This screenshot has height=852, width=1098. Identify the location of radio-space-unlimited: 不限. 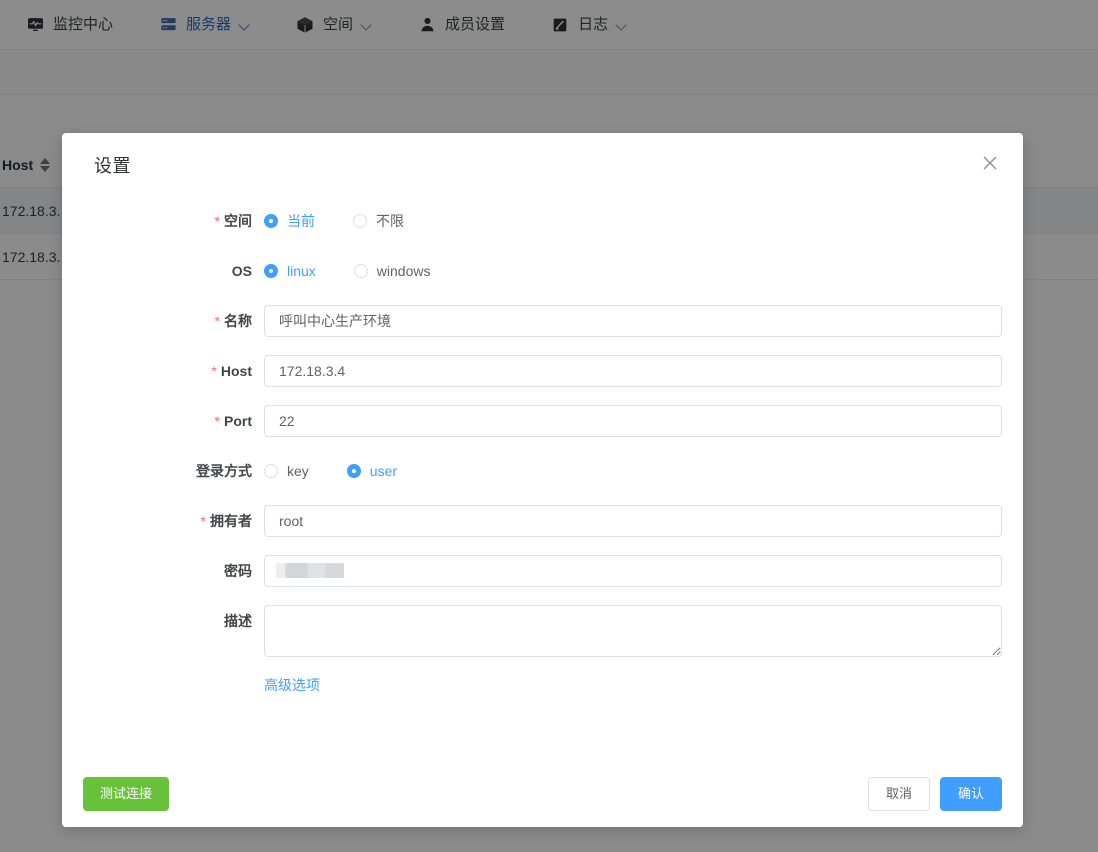
(378, 221).